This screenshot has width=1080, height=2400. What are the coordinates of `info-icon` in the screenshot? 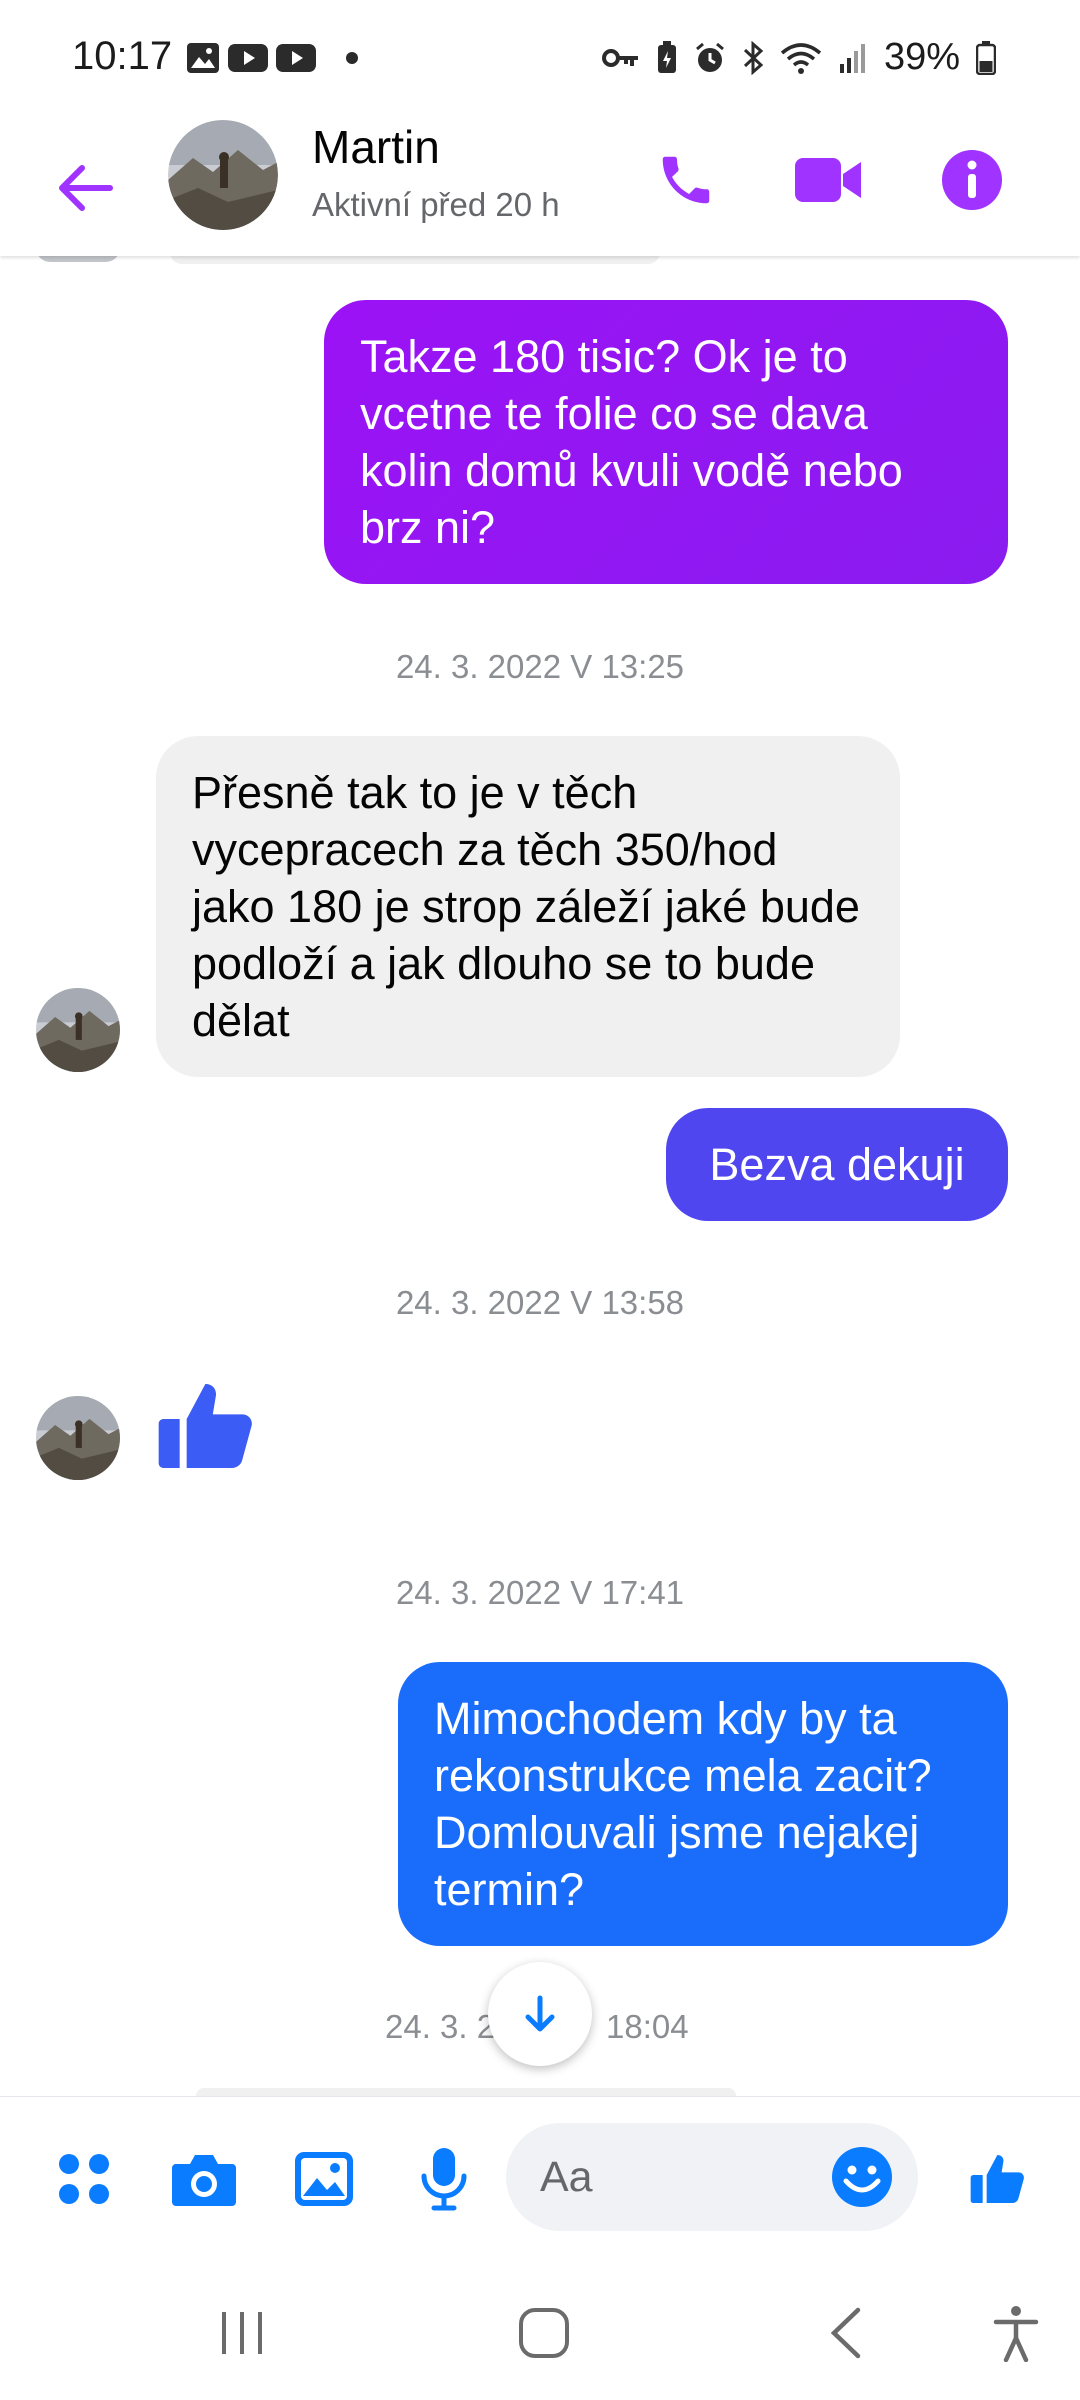 It's located at (972, 180).